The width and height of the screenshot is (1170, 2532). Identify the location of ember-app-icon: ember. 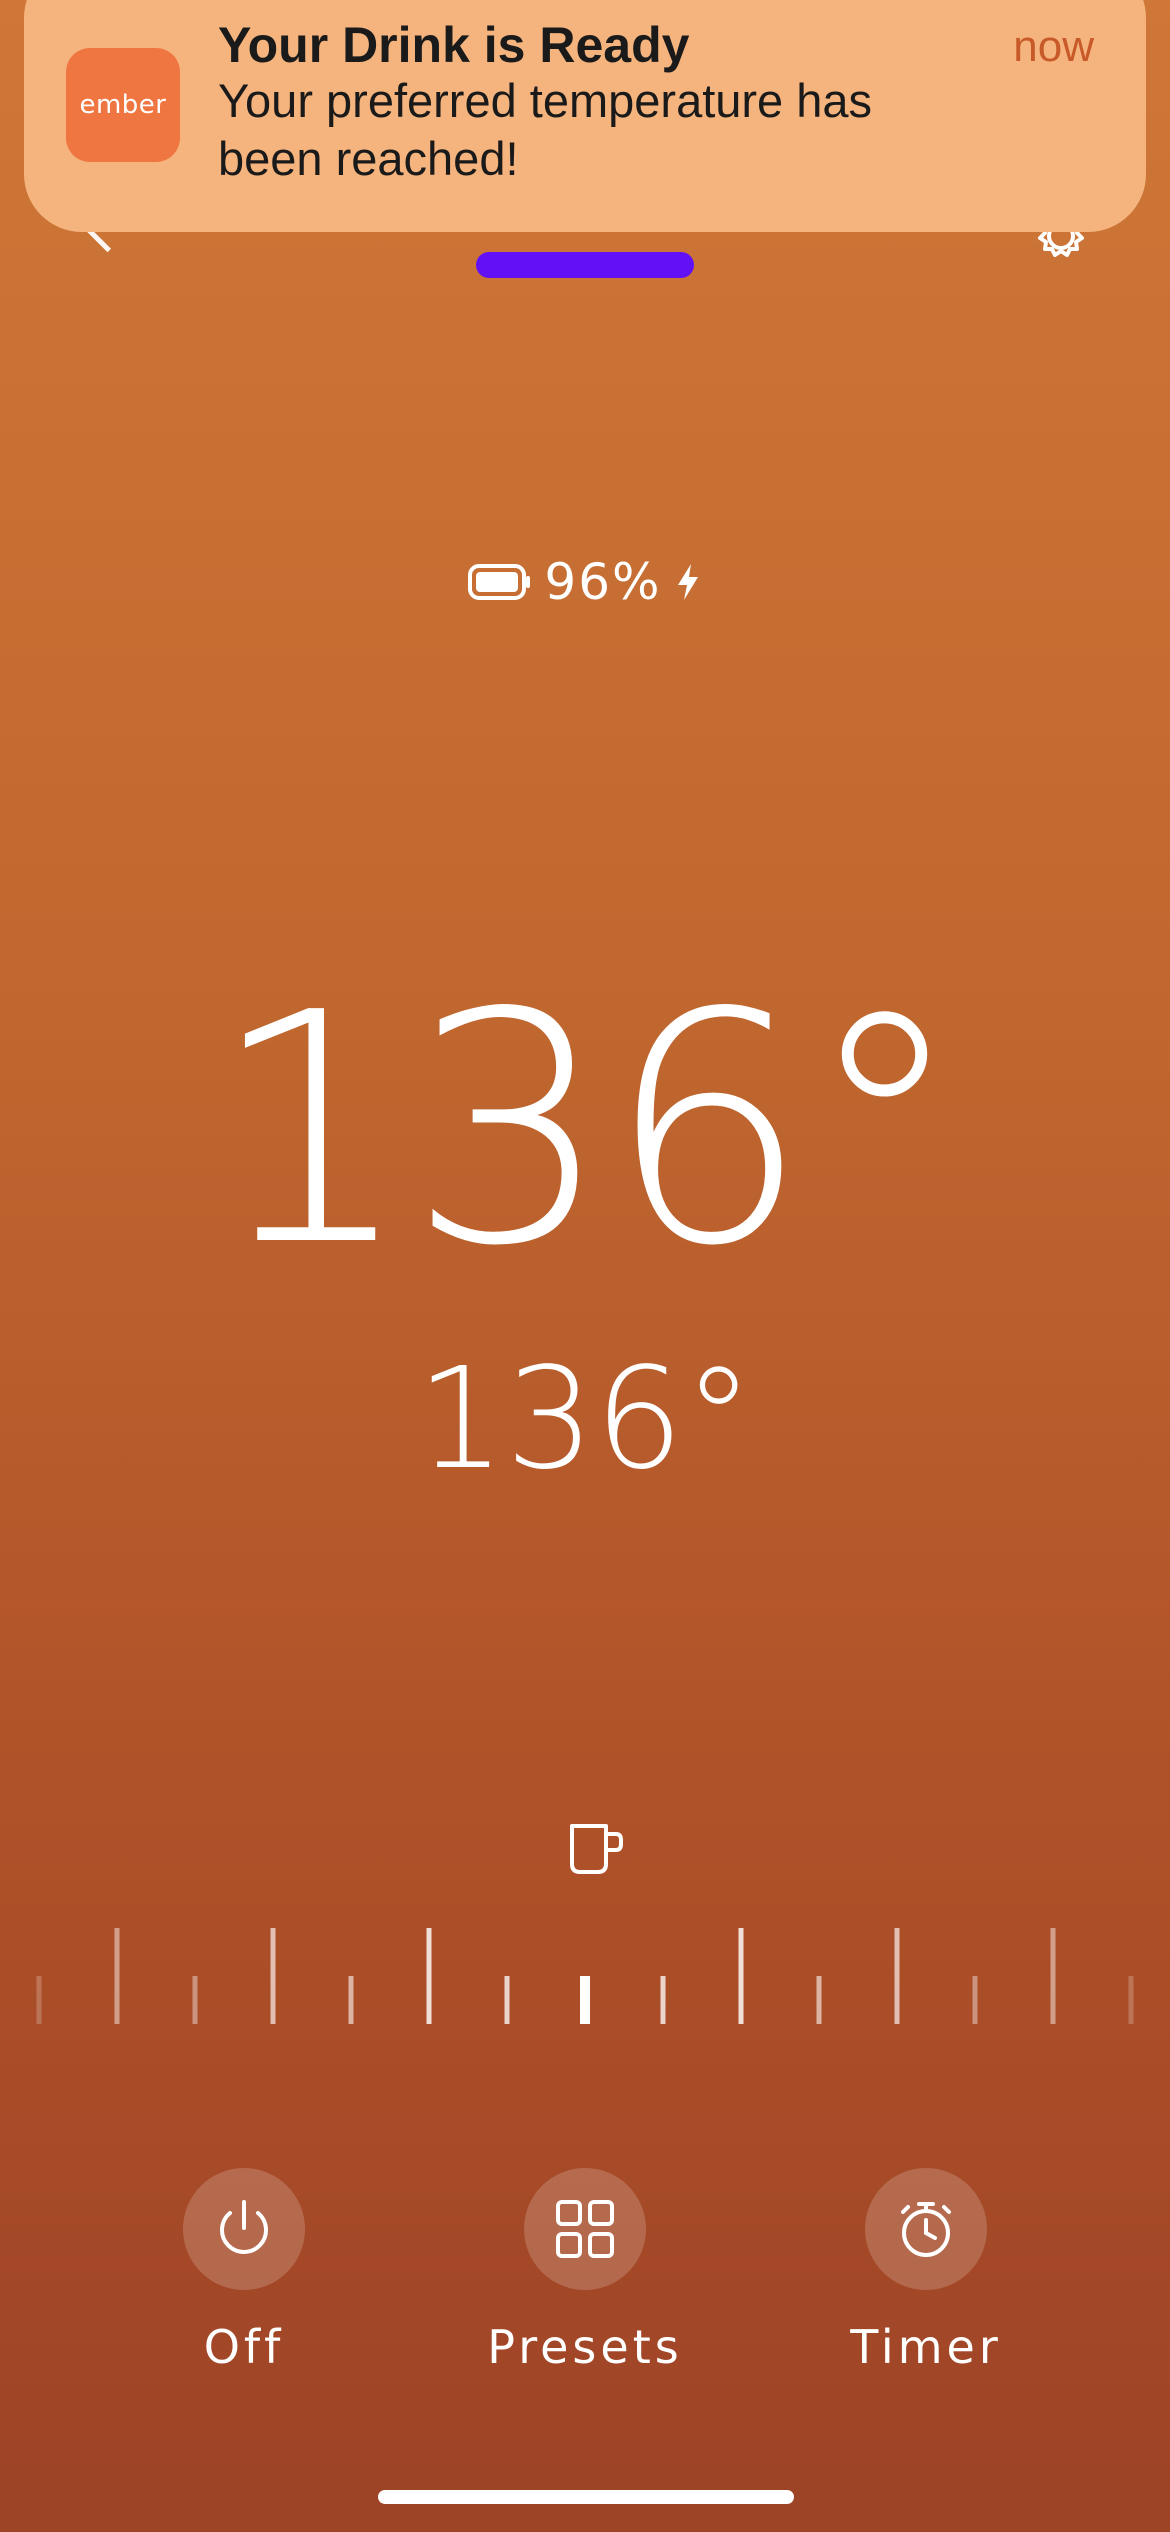
(123, 105).